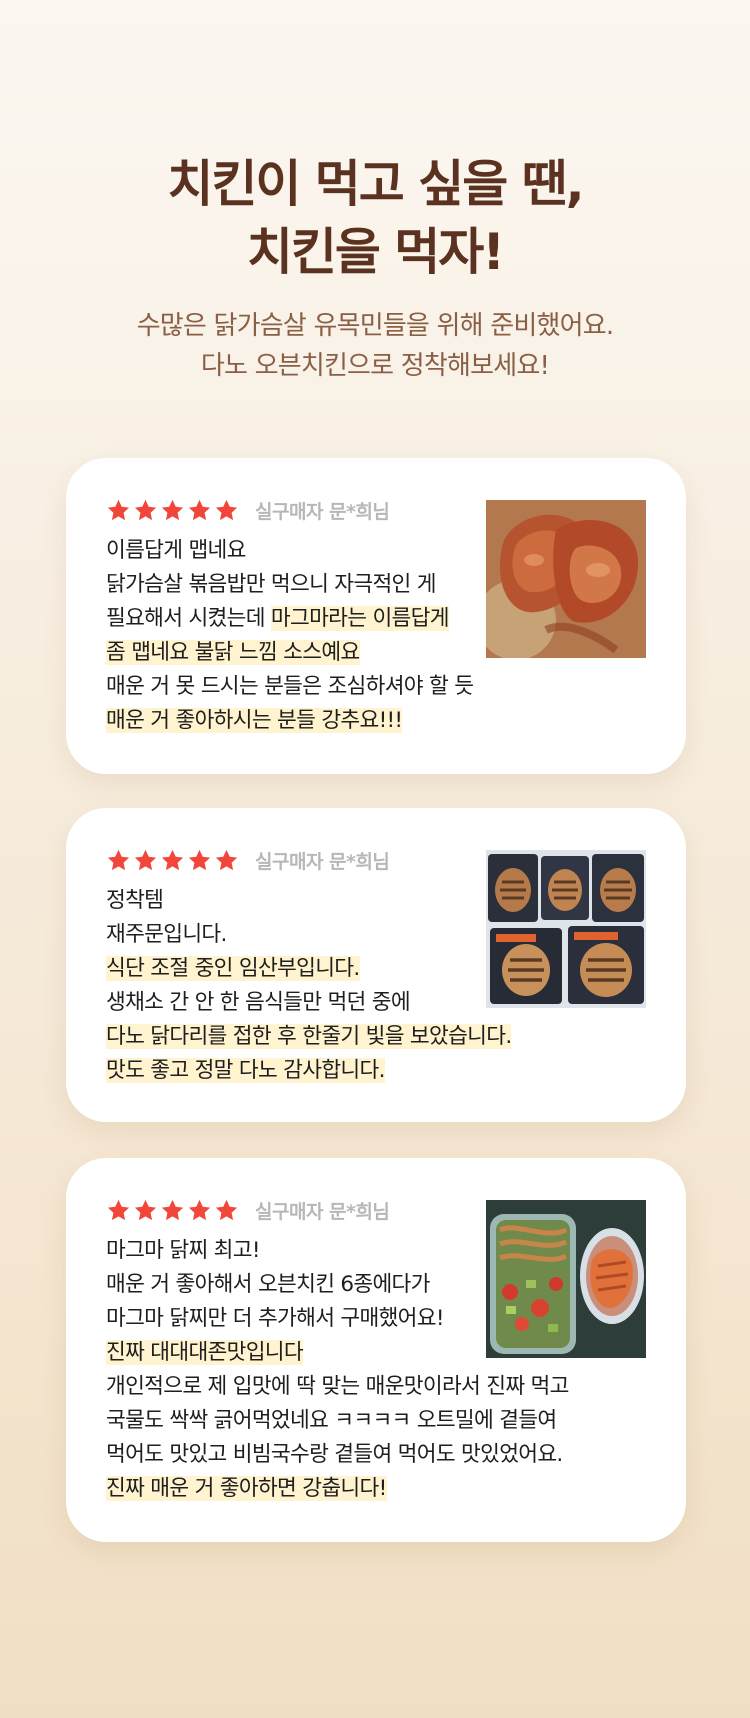 The image size is (750, 1718). What do you see at coordinates (183, 1250) in the screenshot?
I see `review-text-part: 마그마 닭찌 최고!` at bounding box center [183, 1250].